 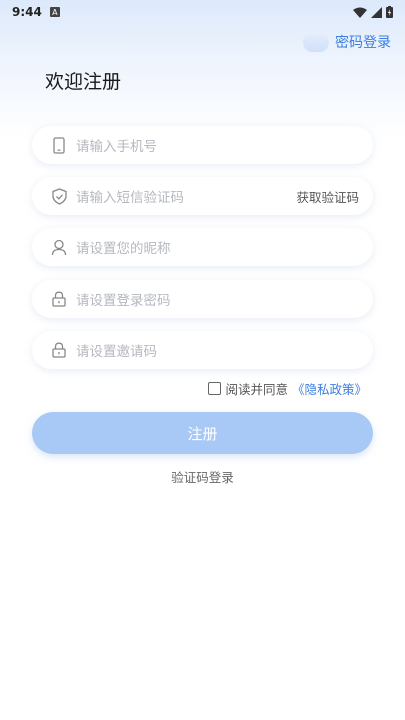 I want to click on page-title: 欢迎注册, so click(x=83, y=82).